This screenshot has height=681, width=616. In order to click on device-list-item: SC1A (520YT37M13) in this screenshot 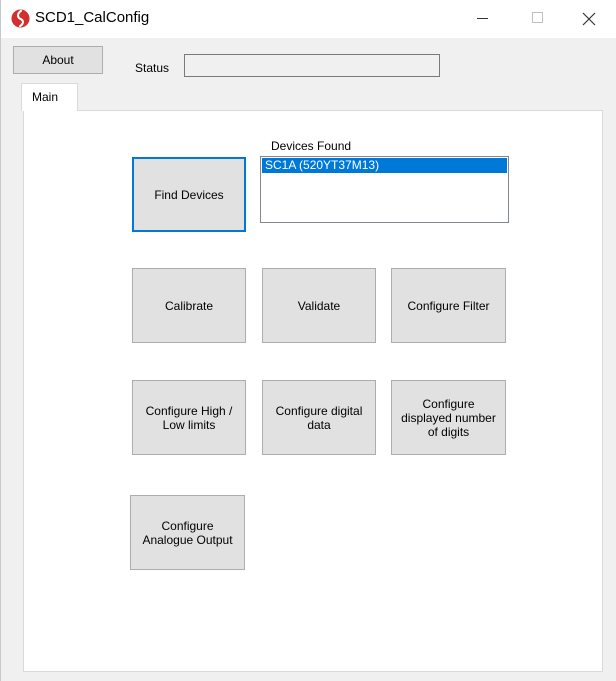, I will do `click(384, 165)`.